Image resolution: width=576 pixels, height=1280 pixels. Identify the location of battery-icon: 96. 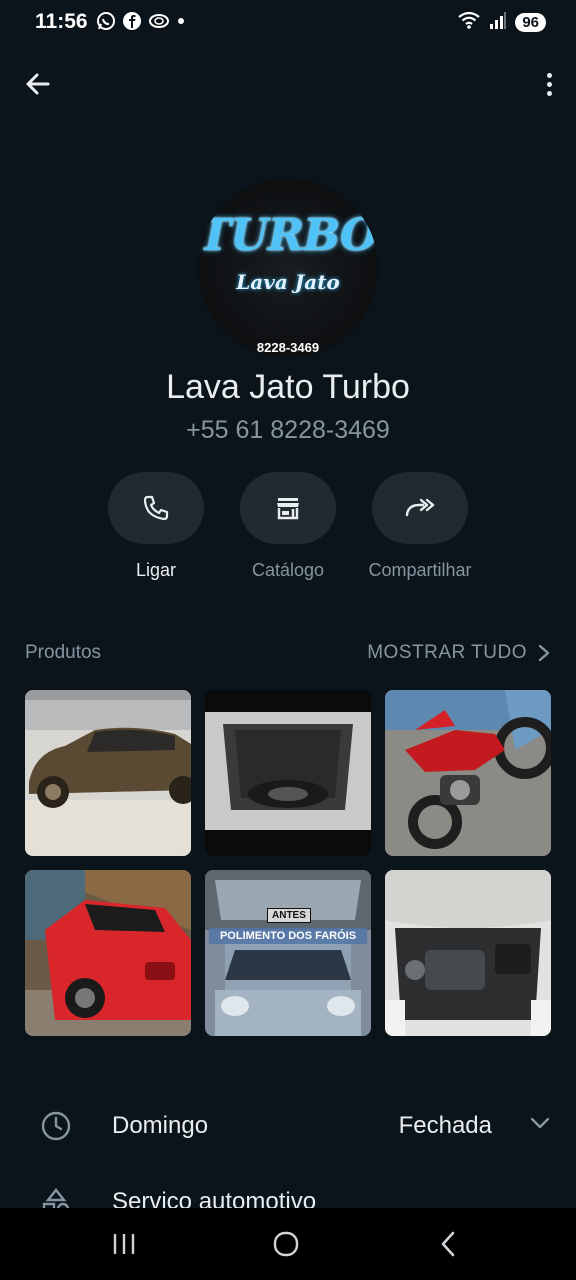
(530, 22).